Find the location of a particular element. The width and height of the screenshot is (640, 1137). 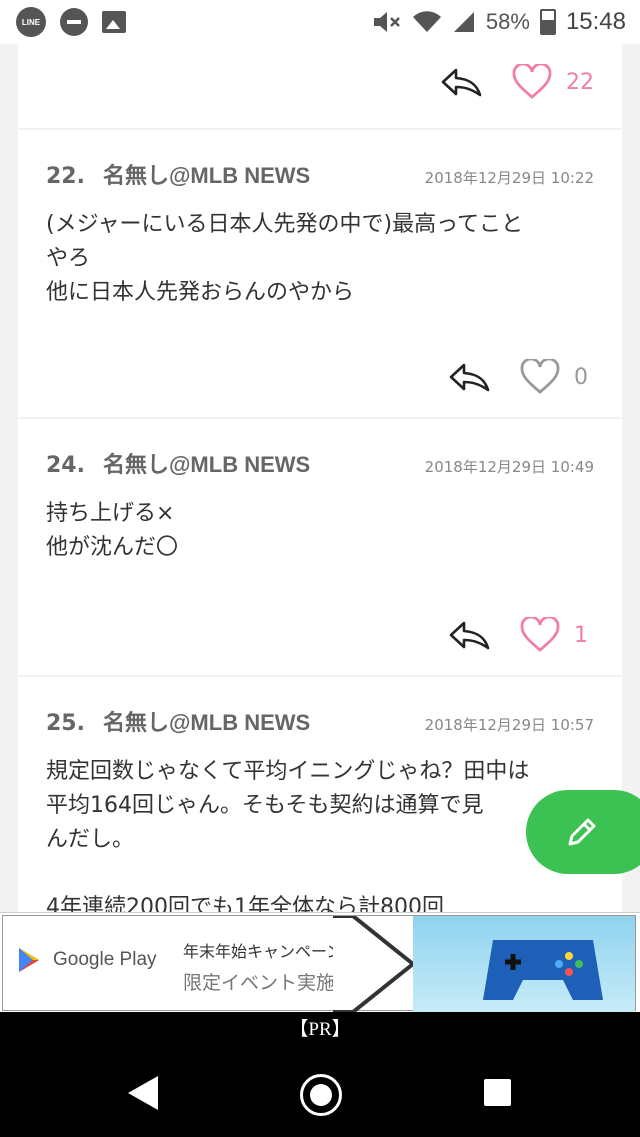

comment-date: 2018年12月29日 10:57 is located at coordinates (509, 725).